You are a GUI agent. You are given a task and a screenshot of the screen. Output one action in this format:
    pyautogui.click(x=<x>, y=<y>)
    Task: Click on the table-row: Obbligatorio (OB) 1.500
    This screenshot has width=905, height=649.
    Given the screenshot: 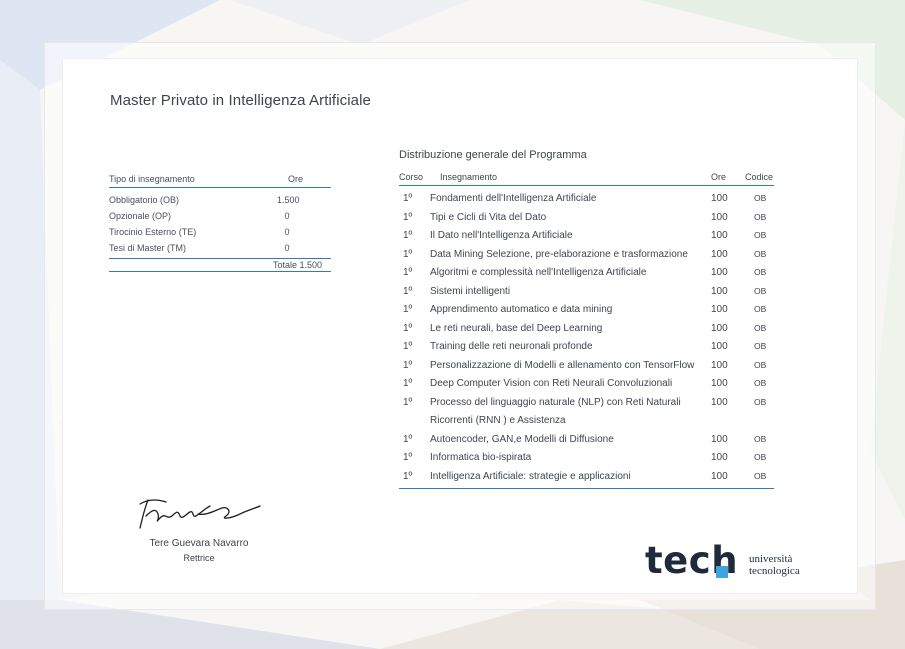 What is the action you would take?
    pyautogui.click(x=220, y=200)
    